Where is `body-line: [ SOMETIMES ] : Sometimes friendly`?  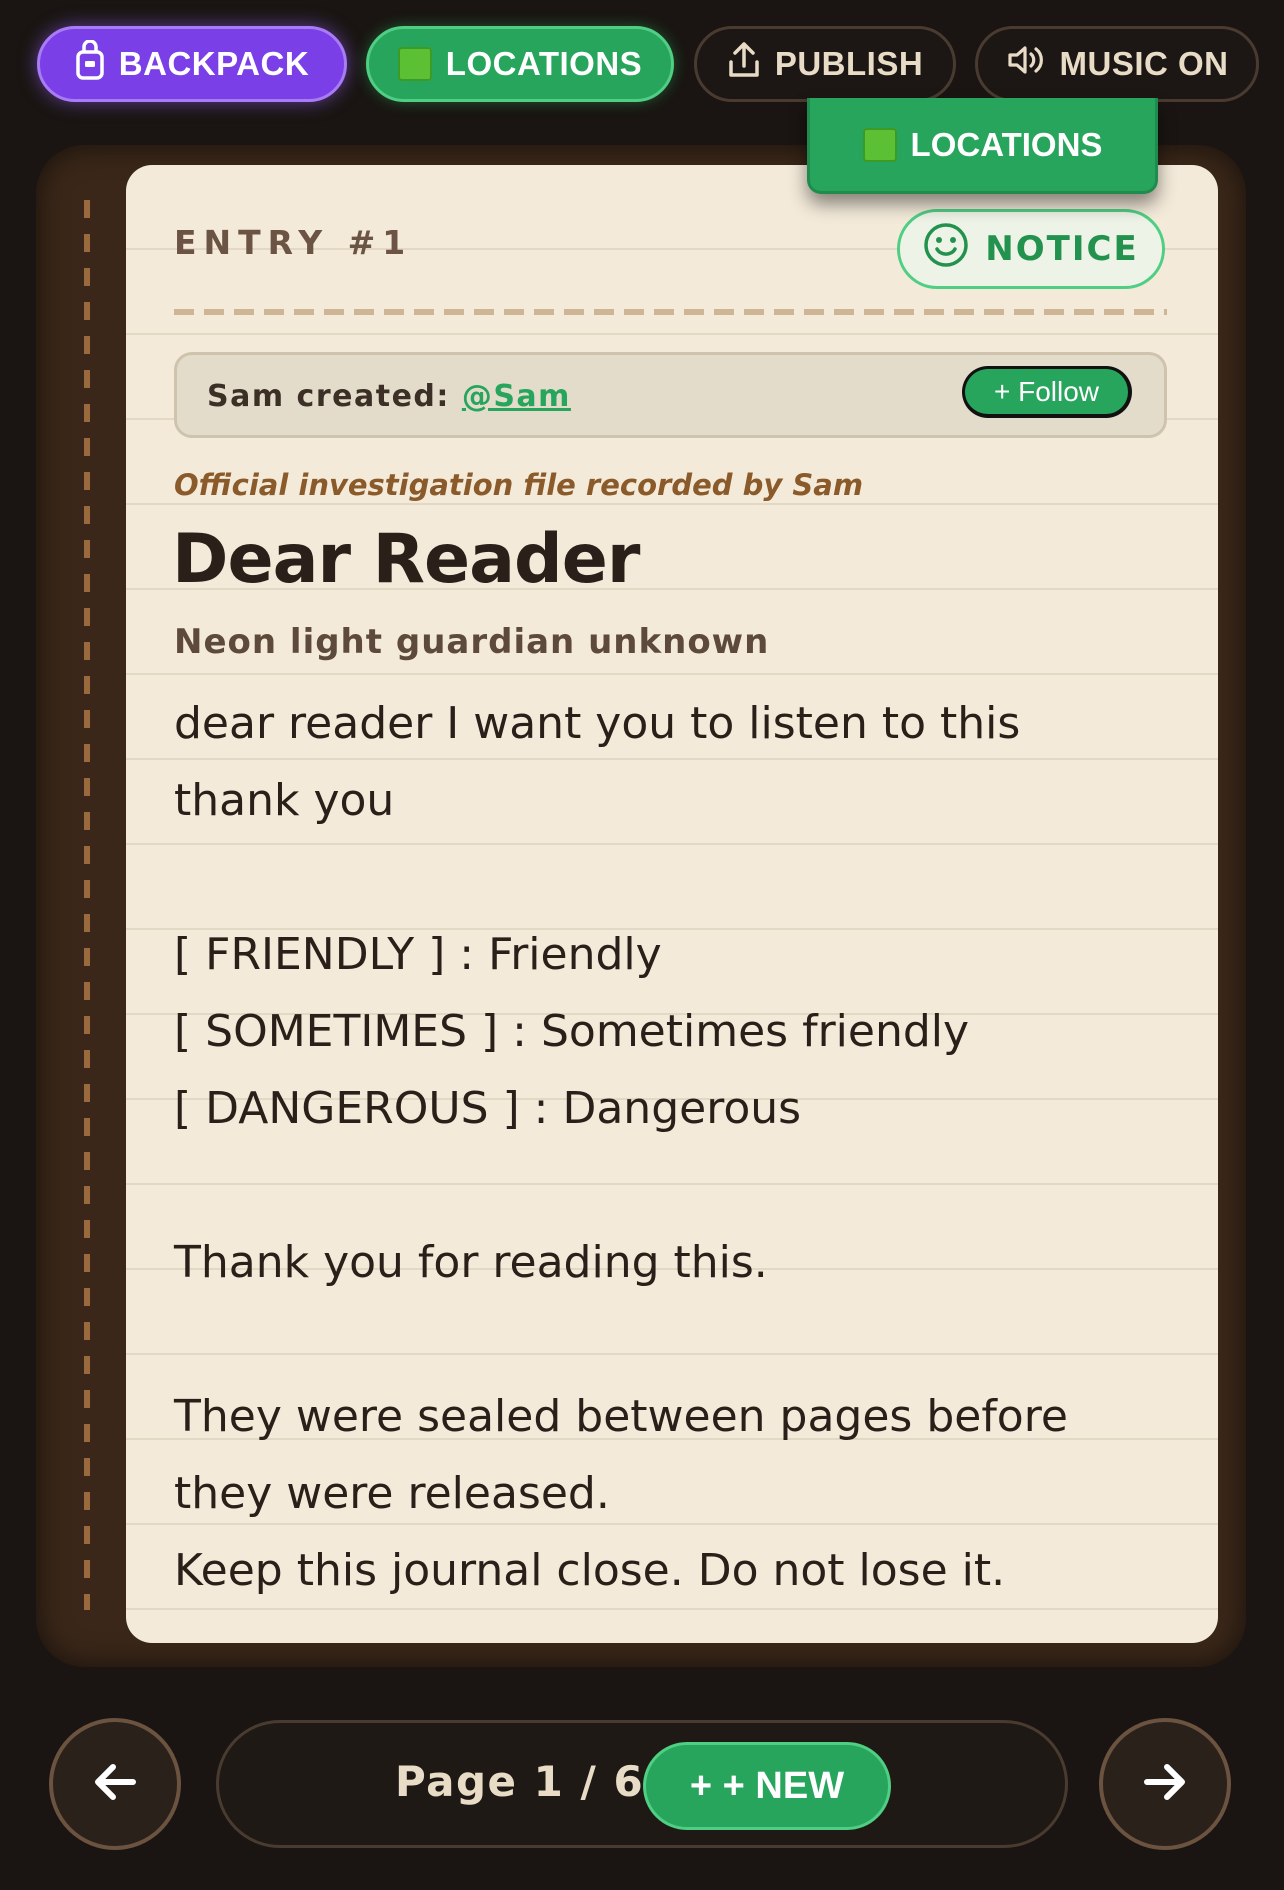 body-line: [ SOMETIMES ] : Sometimes friendly is located at coordinates (572, 1031).